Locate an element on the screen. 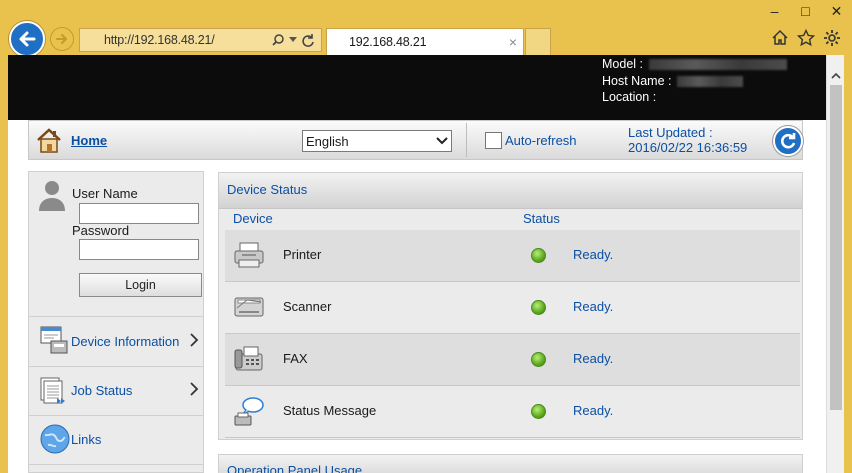 This screenshot has height=473, width=852. username-label: User Name is located at coordinates (105, 193).